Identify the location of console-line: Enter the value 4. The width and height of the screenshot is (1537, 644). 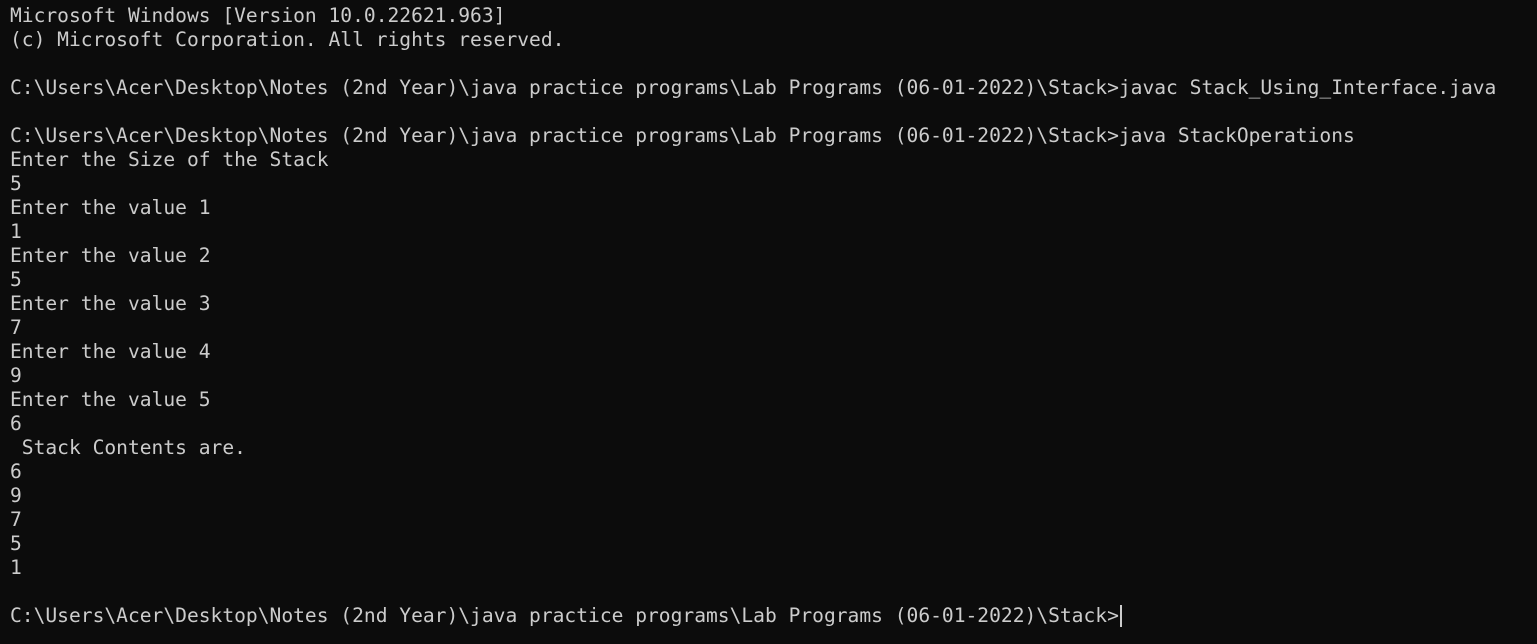
(110, 351).